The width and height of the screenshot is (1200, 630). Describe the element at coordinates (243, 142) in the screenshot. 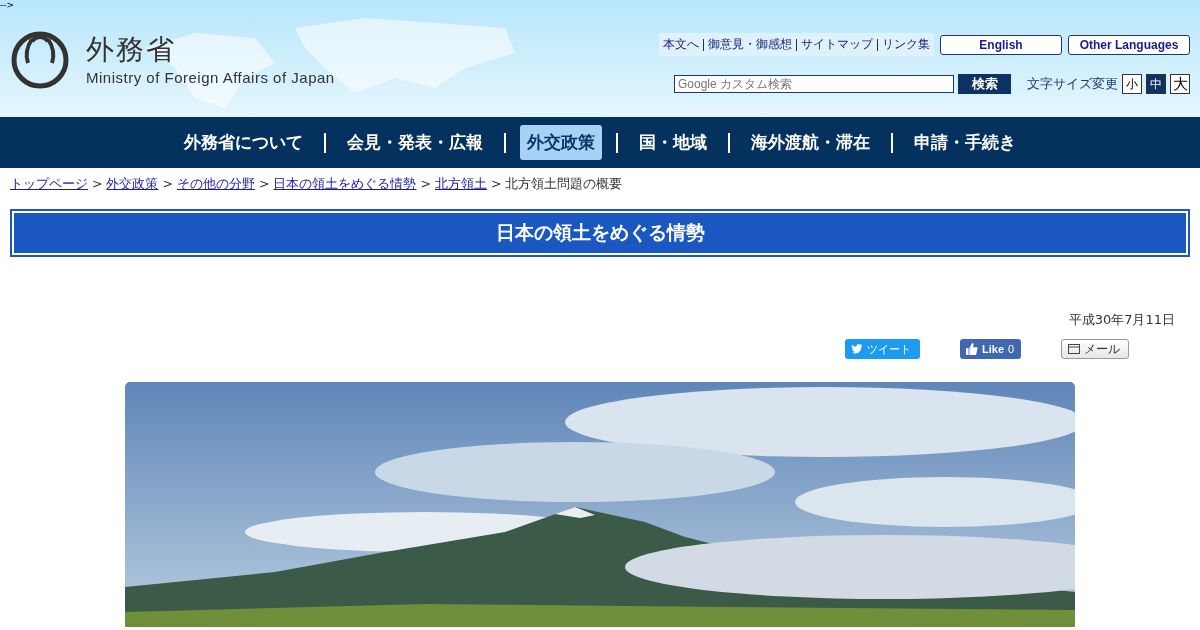

I see `nav-item: 外務省について` at that location.